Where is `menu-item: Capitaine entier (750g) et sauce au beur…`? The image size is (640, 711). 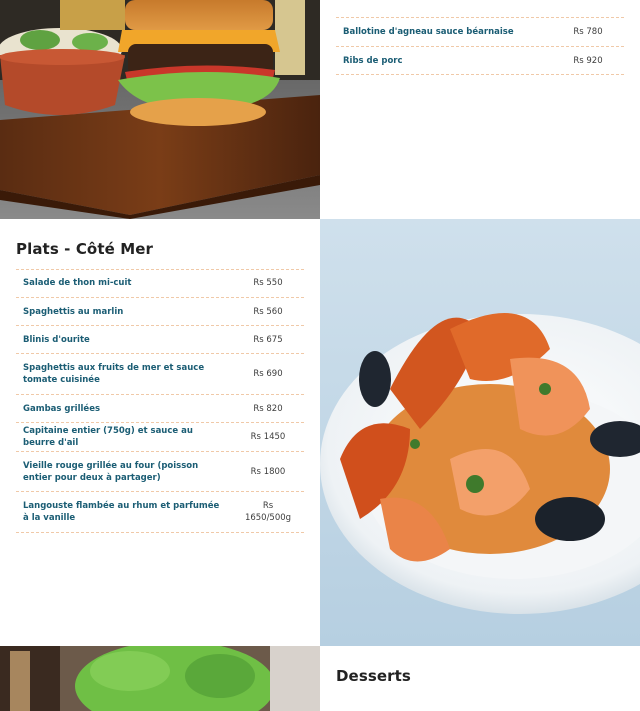 menu-item: Capitaine entier (750g) et sauce au beur… is located at coordinates (160, 437).